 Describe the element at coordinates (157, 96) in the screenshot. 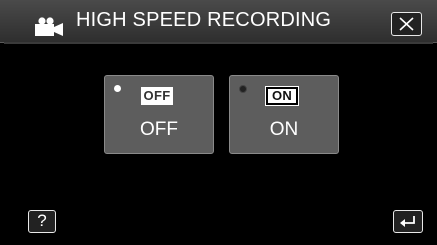

I see `off-icon: OFF` at that location.